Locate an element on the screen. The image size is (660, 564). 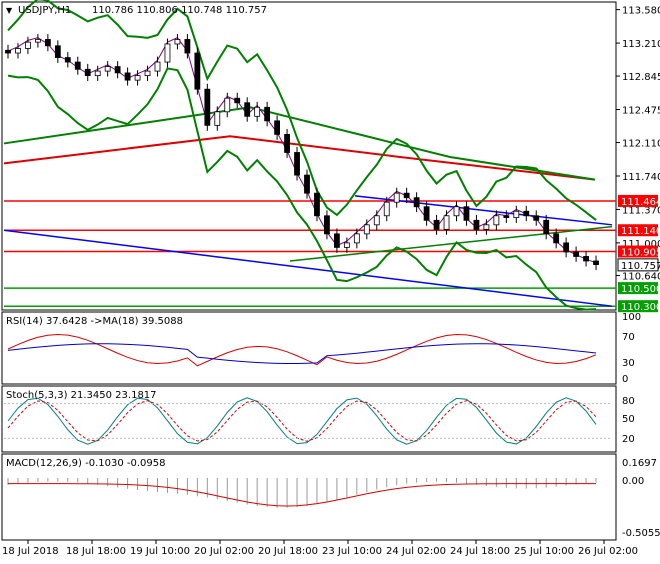
time-tick-label: 19 Jul 10:00 is located at coordinates (160, 551).